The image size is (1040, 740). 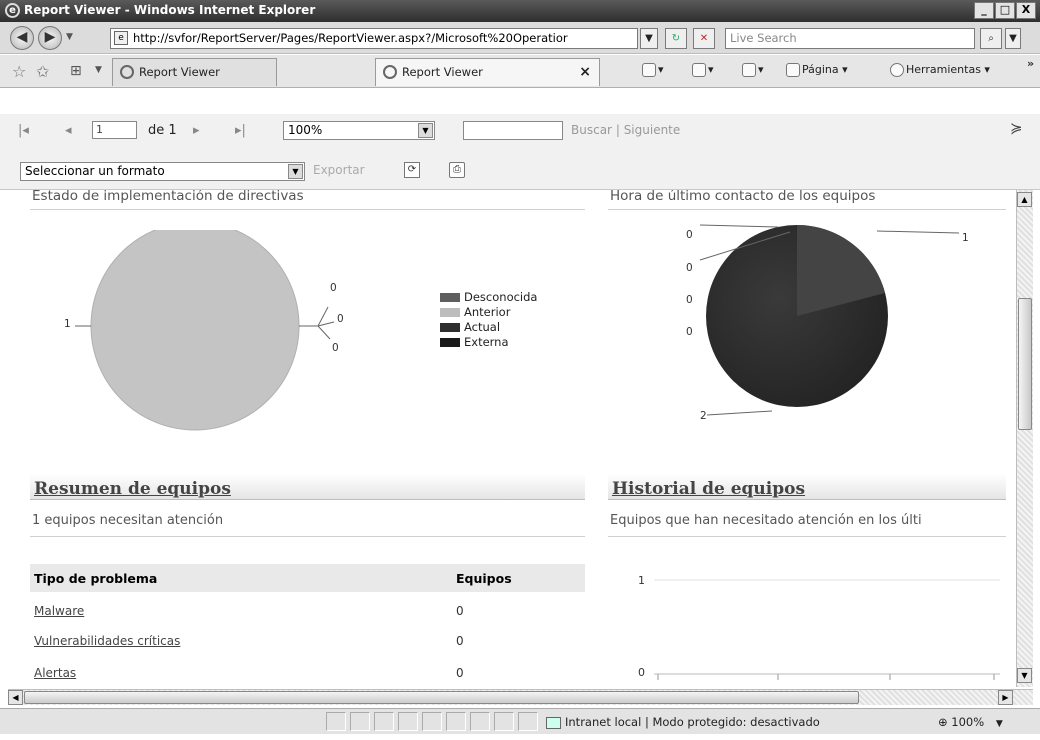 What do you see at coordinates (195, 330) in the screenshot?
I see `pie-slice-anterior` at bounding box center [195, 330].